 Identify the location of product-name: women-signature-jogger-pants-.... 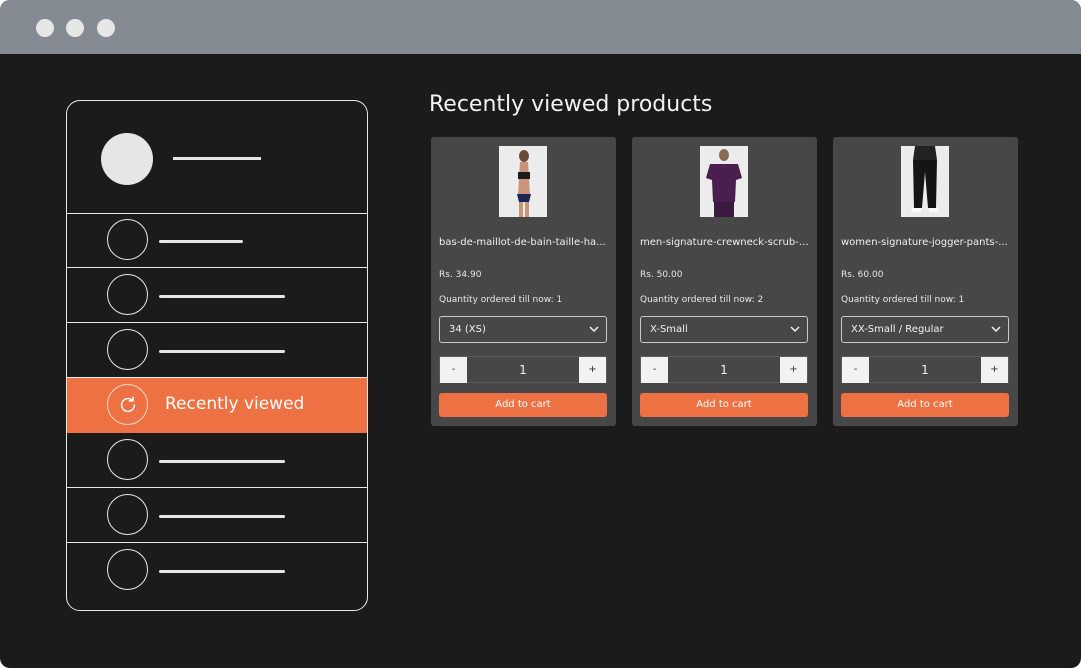
(926, 242).